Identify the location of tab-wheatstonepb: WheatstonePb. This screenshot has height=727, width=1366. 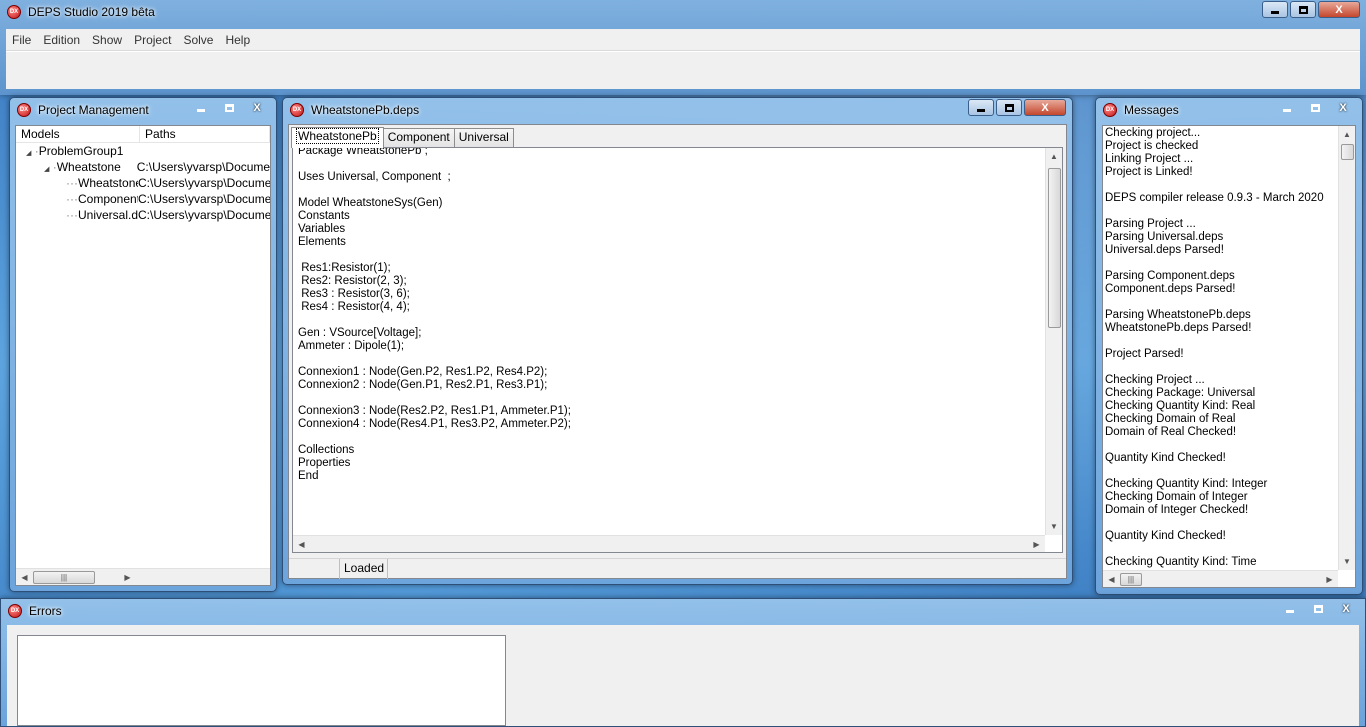
(337, 137).